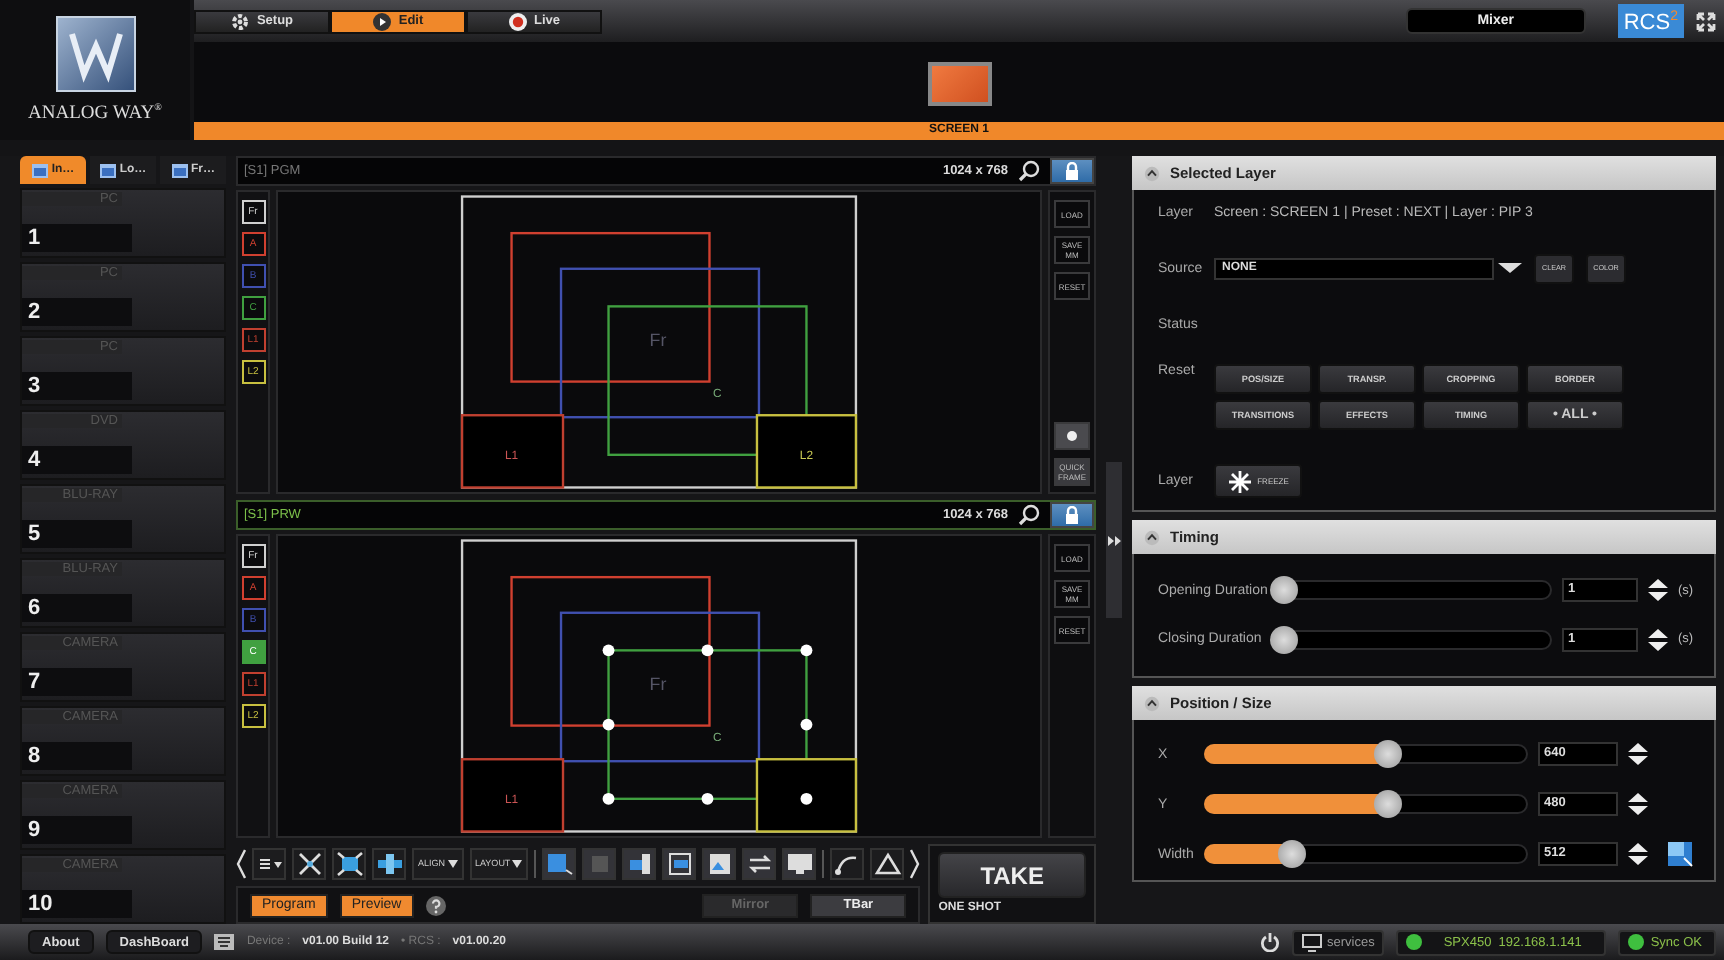 The image size is (1724, 960). What do you see at coordinates (435, 905) in the screenshot?
I see `help-icon` at bounding box center [435, 905].